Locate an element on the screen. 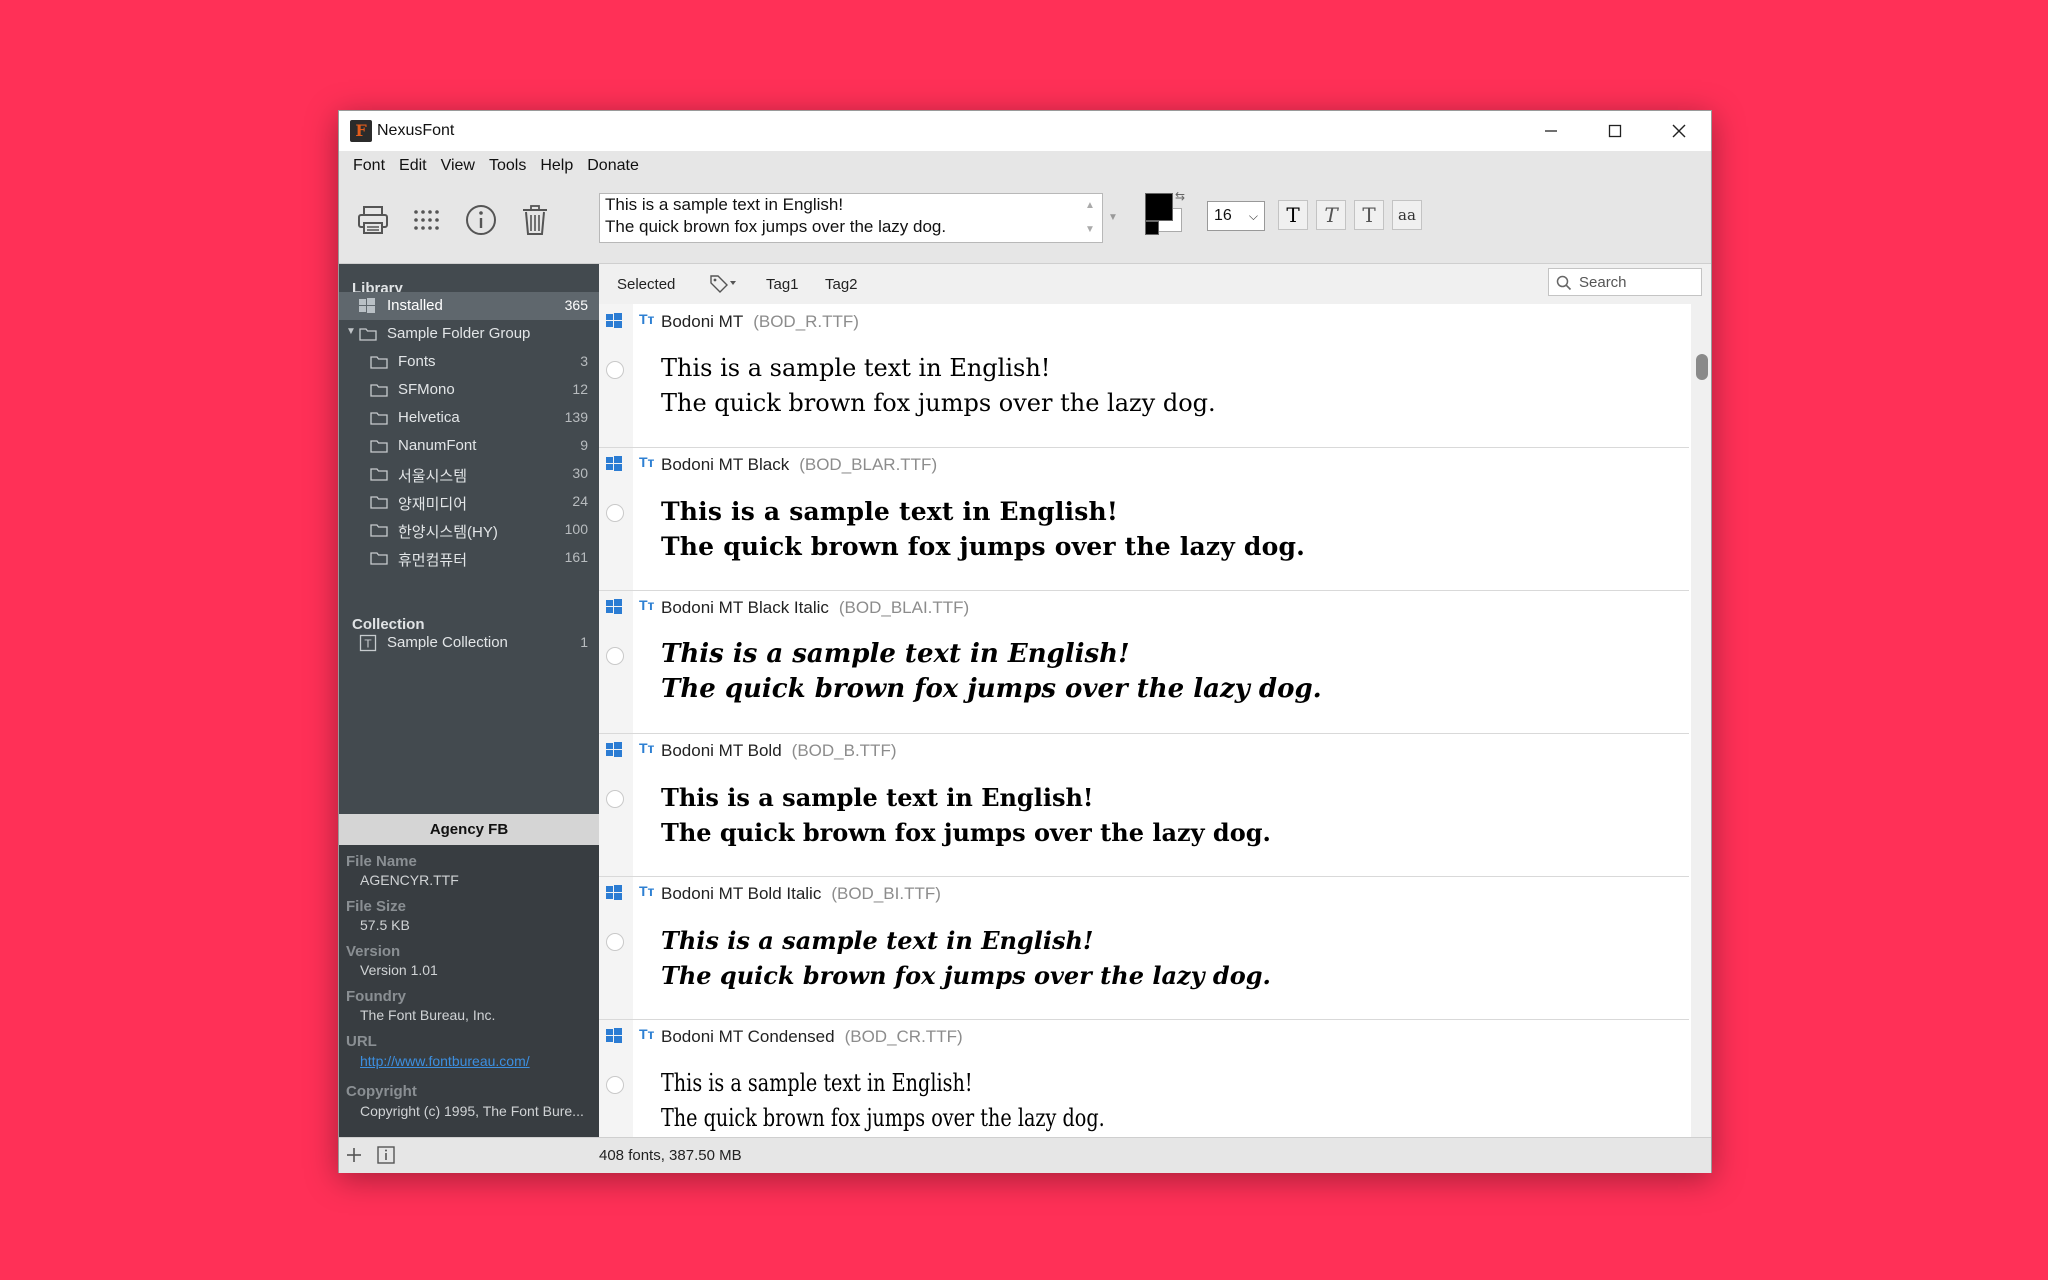 The image size is (2048, 1280). font-size-select: 16 ⌵ is located at coordinates (1236, 216).